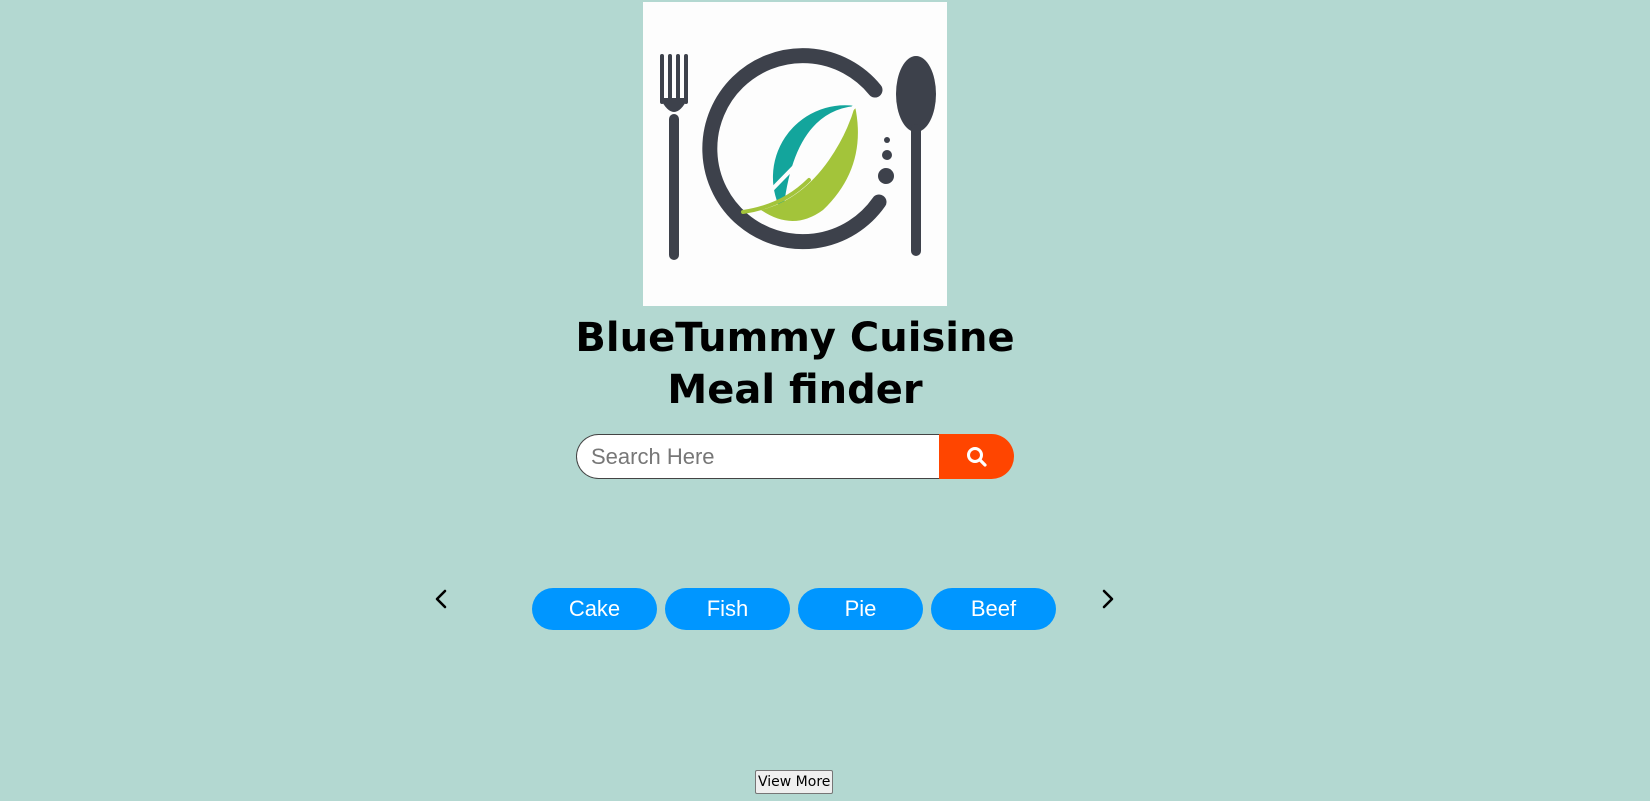  I want to click on category-chip-pie: Pie, so click(860, 609).